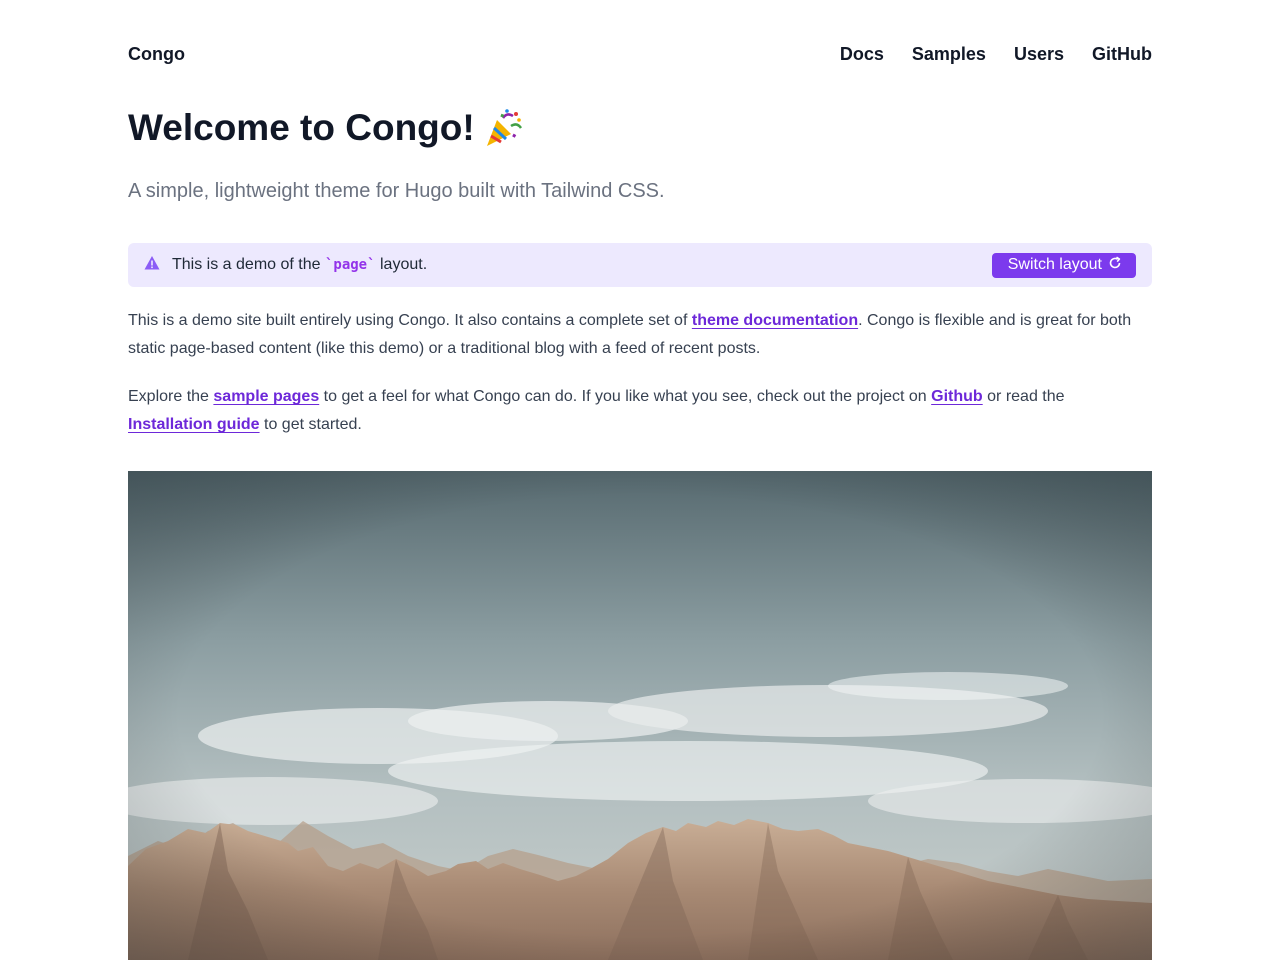  Describe the element at coordinates (313, 424) in the screenshot. I see `p2-text-4: to get started.` at that location.